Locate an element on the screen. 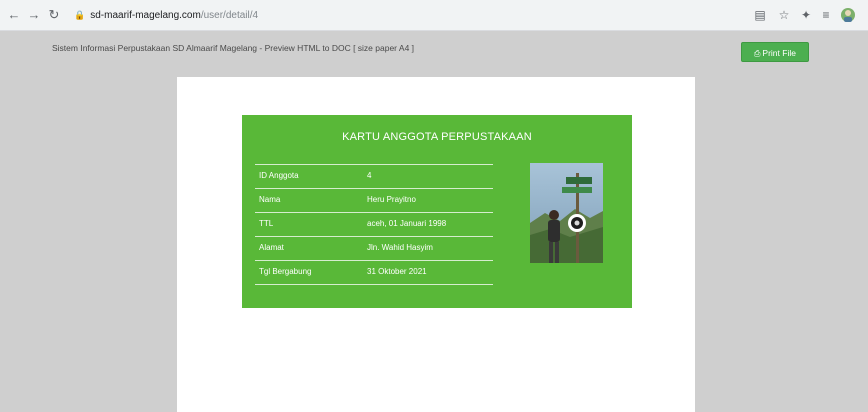  reading-list-icon: ≡ is located at coordinates (826, 15).